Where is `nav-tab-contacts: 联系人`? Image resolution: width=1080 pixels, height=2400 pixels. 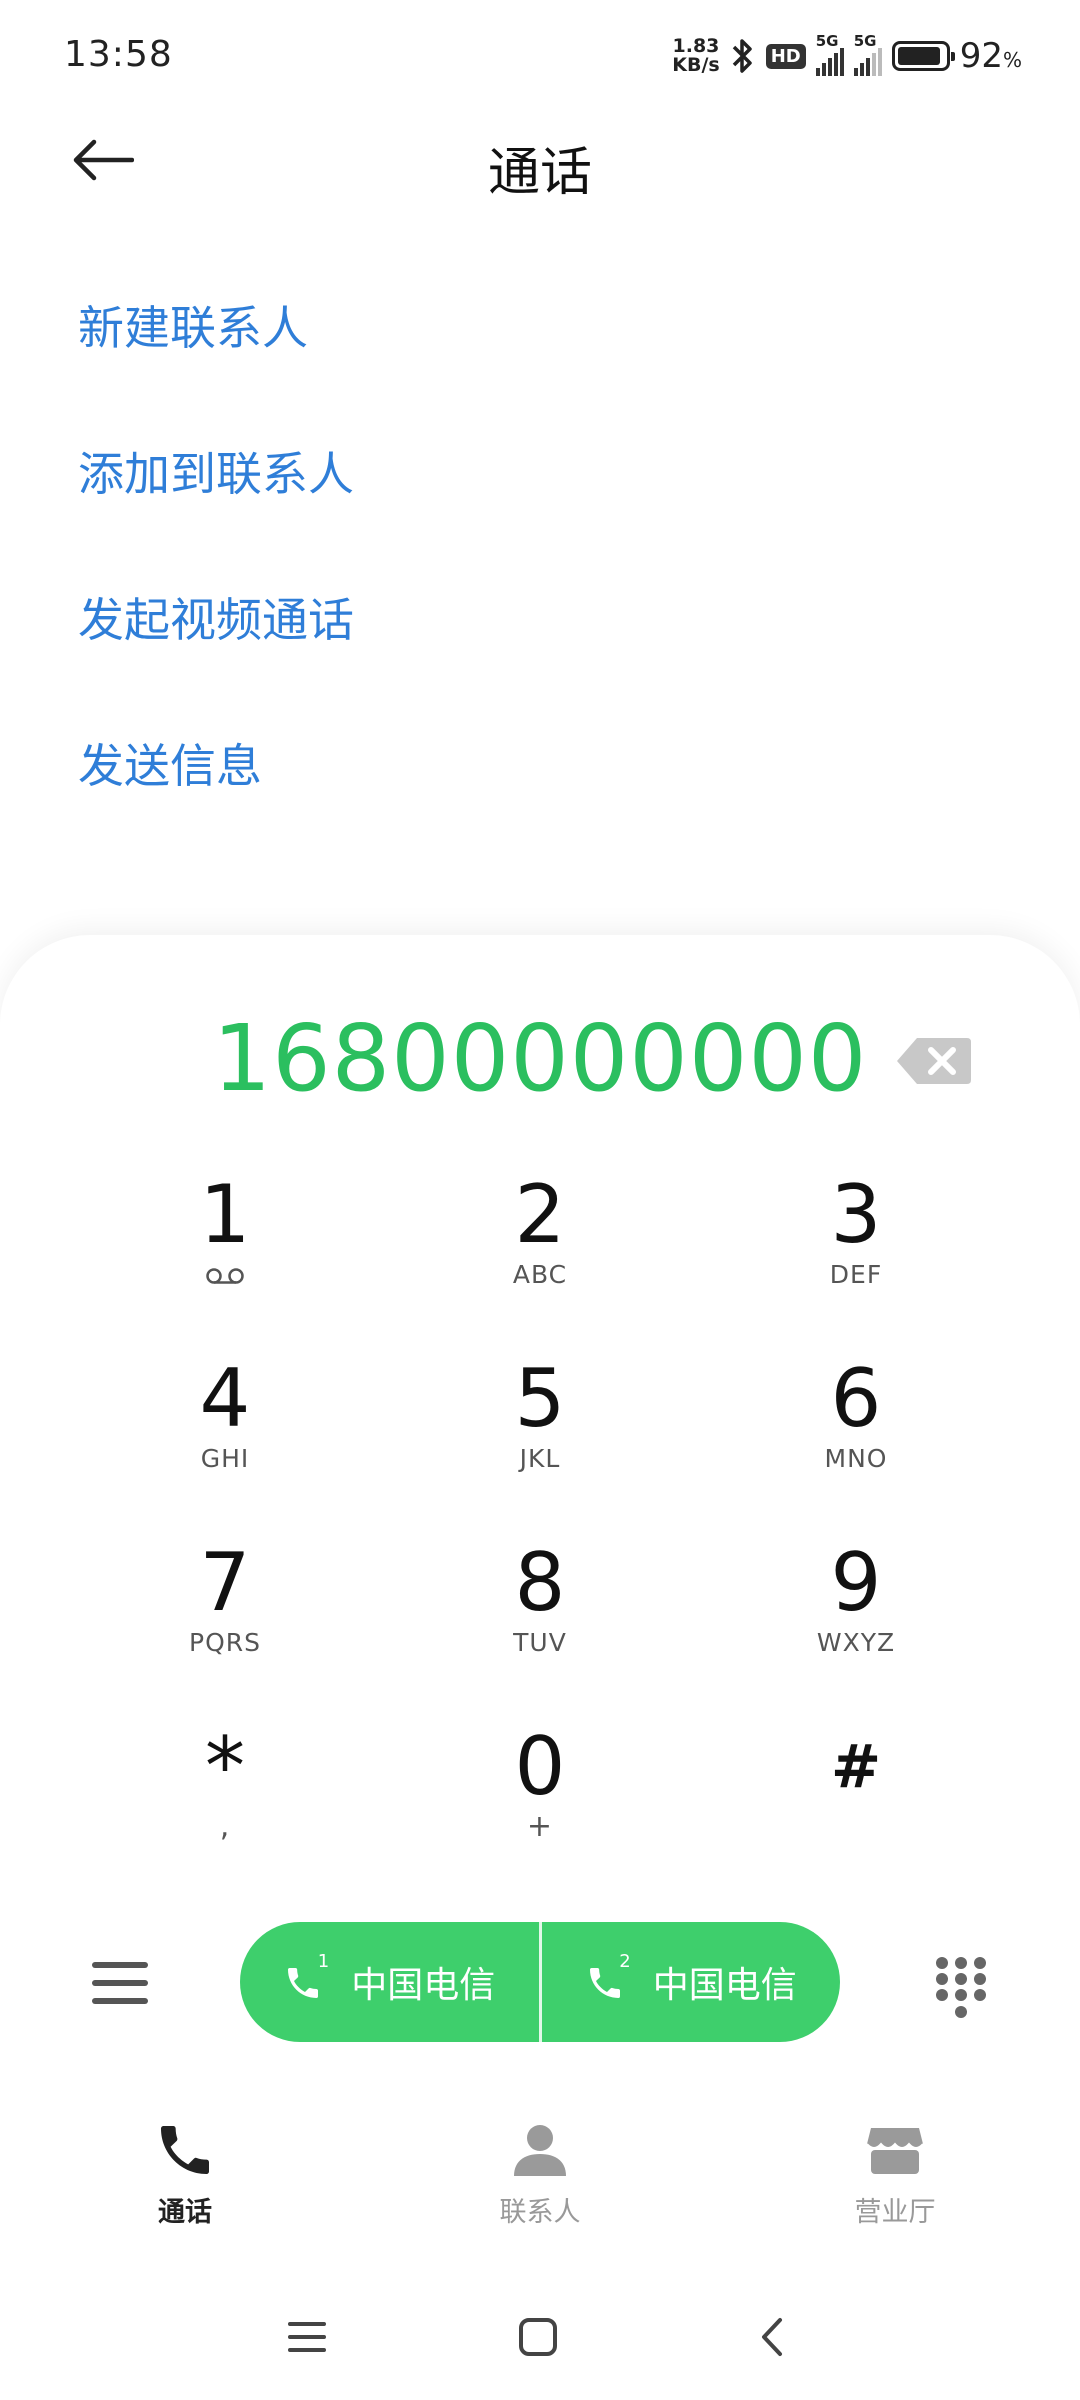 nav-tab-contacts: 联系人 is located at coordinates (540, 2173).